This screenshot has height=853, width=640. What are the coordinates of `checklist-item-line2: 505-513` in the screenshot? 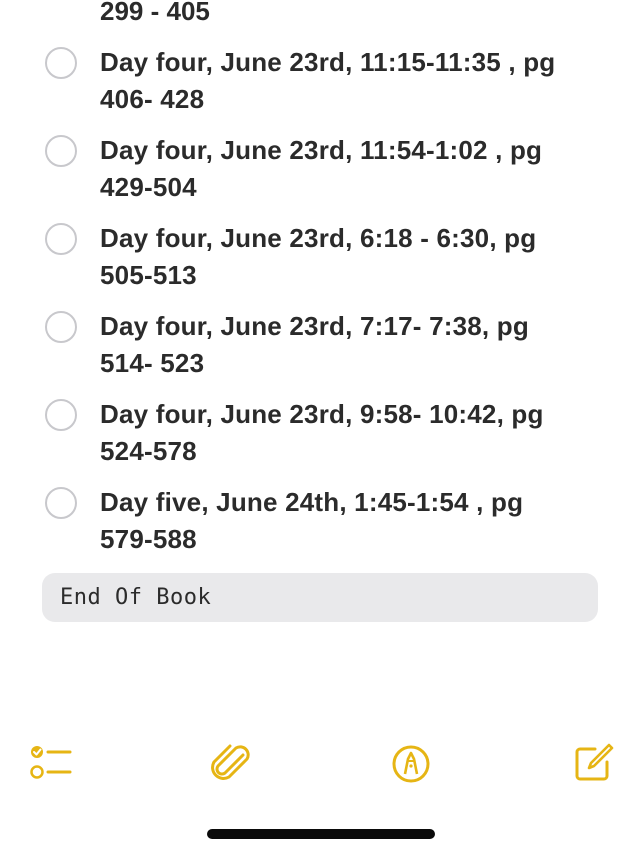 It's located at (148, 275).